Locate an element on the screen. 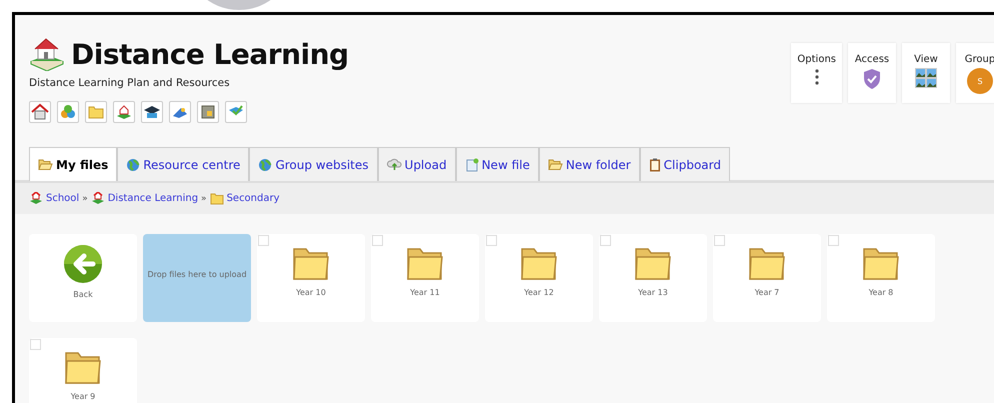 The width and height of the screenshot is (994, 403). tile-label: Year 11 is located at coordinates (425, 292).